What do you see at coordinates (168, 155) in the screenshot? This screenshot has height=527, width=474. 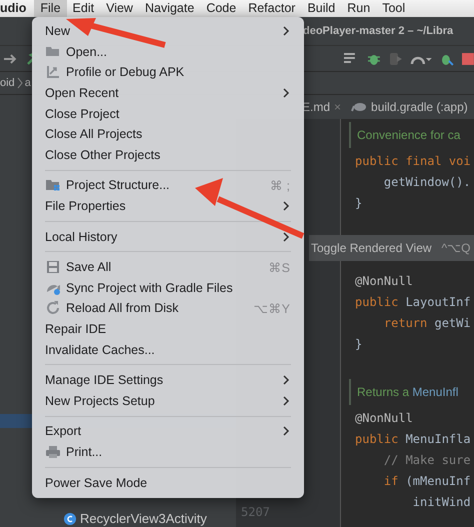 I see `menu-item: Close Other Projects` at bounding box center [168, 155].